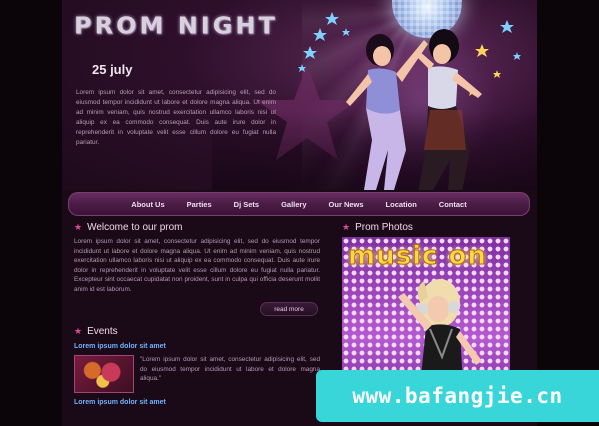  I want to click on page-margin-left, so click(31, 213).